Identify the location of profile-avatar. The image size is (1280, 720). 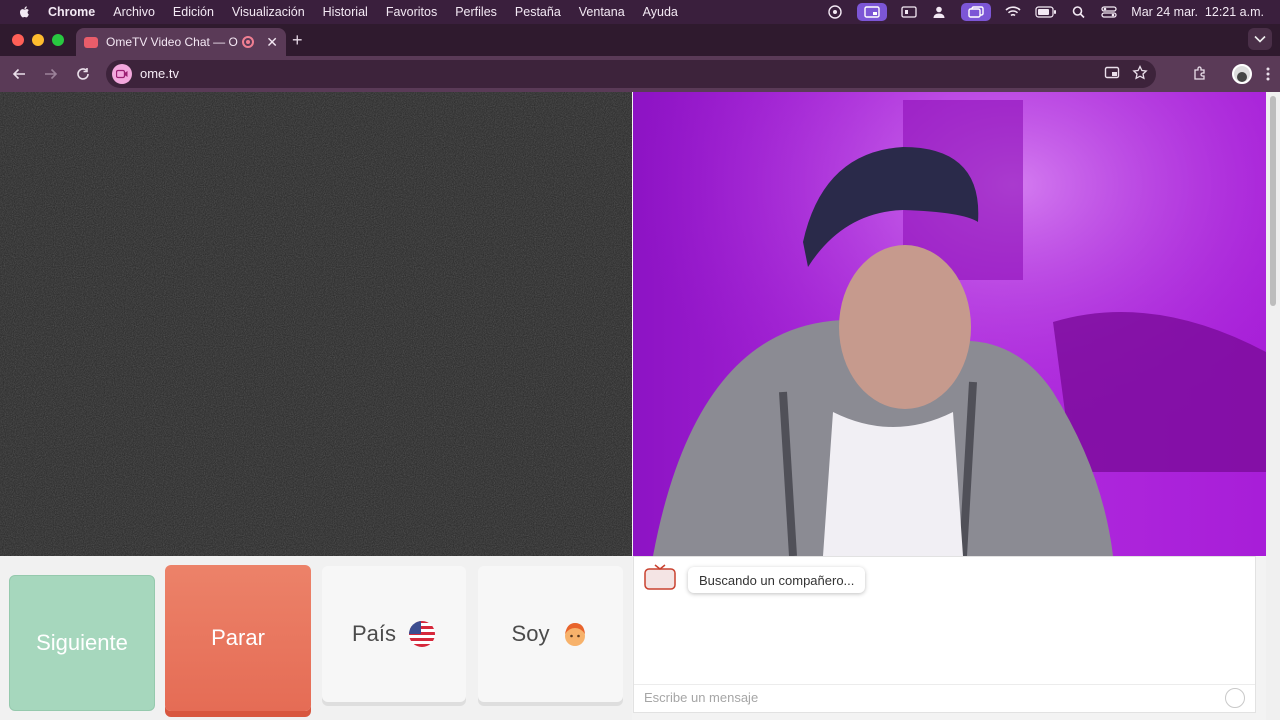
(1242, 74).